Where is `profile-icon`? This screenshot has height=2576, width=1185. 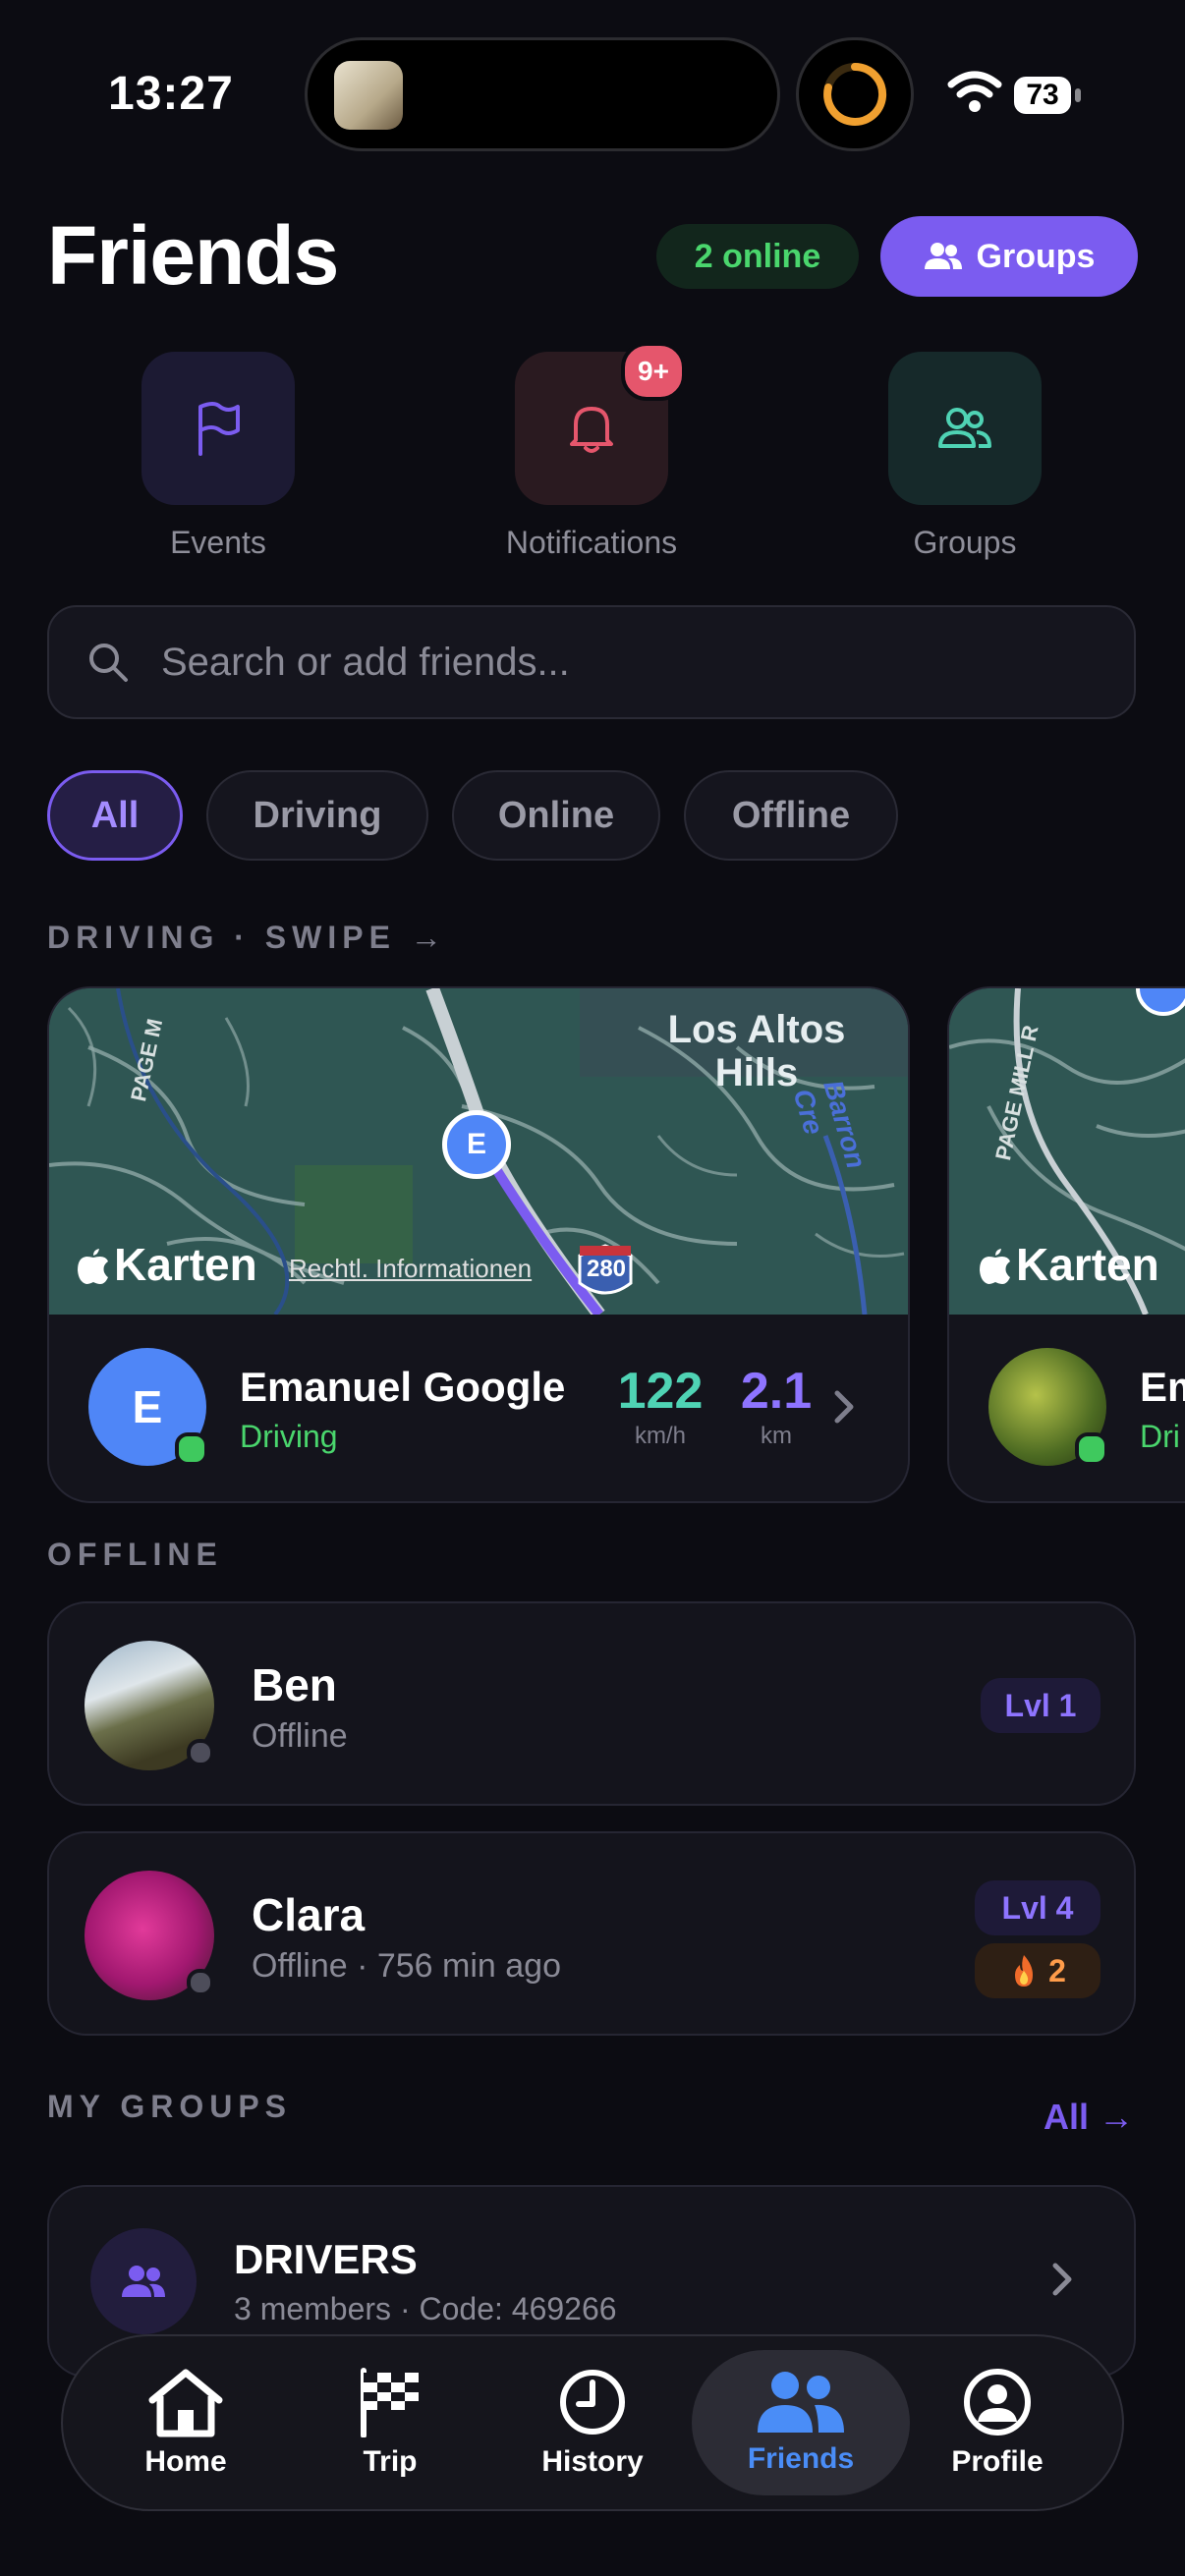 profile-icon is located at coordinates (998, 2402).